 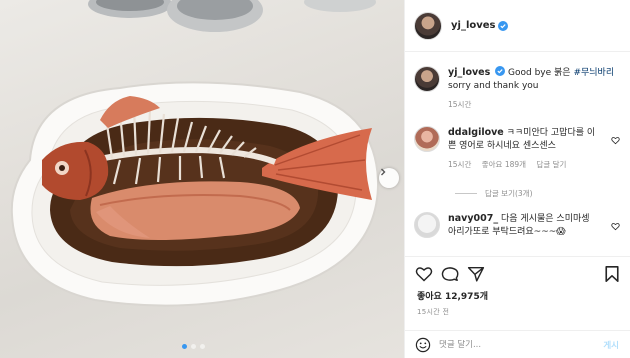 What do you see at coordinates (433, 312) in the screenshot?
I see `post-timestamp: 15시간 전` at bounding box center [433, 312].